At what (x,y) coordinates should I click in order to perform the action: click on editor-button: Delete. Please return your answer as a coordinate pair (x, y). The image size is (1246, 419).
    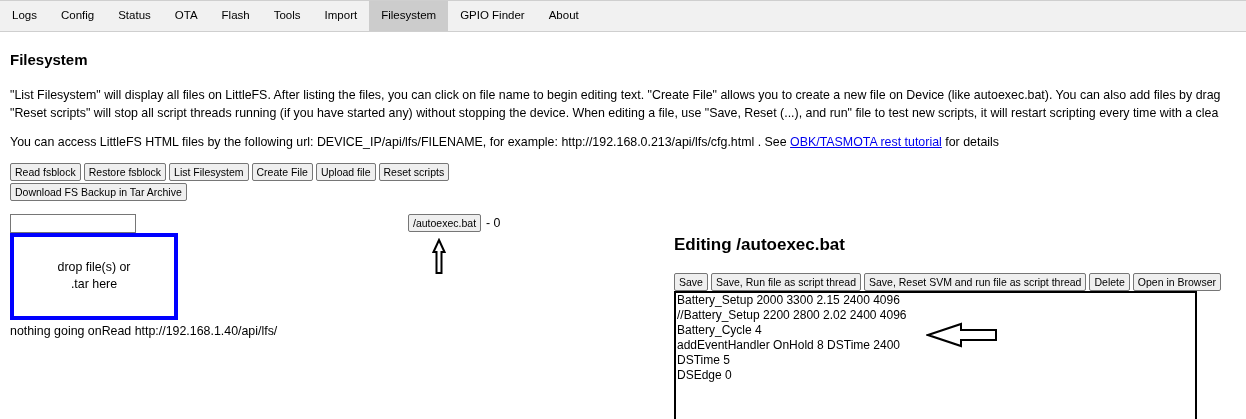
    Looking at the image, I should click on (1109, 282).